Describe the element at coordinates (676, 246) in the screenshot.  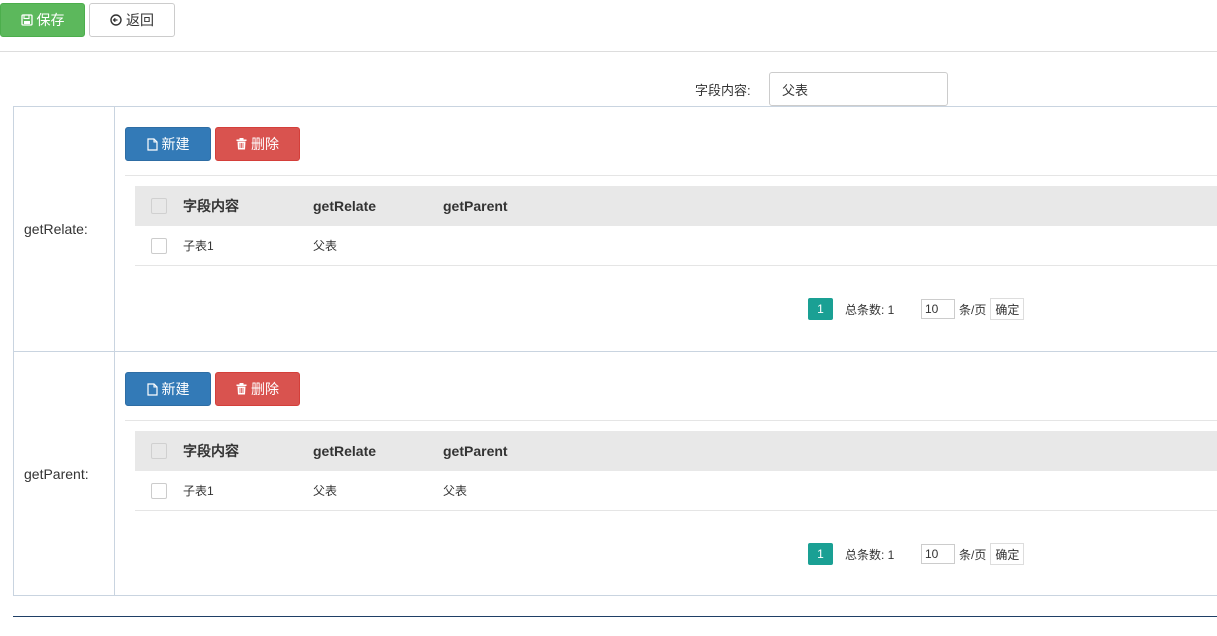
I see `table-row: 子表1 父表` at that location.